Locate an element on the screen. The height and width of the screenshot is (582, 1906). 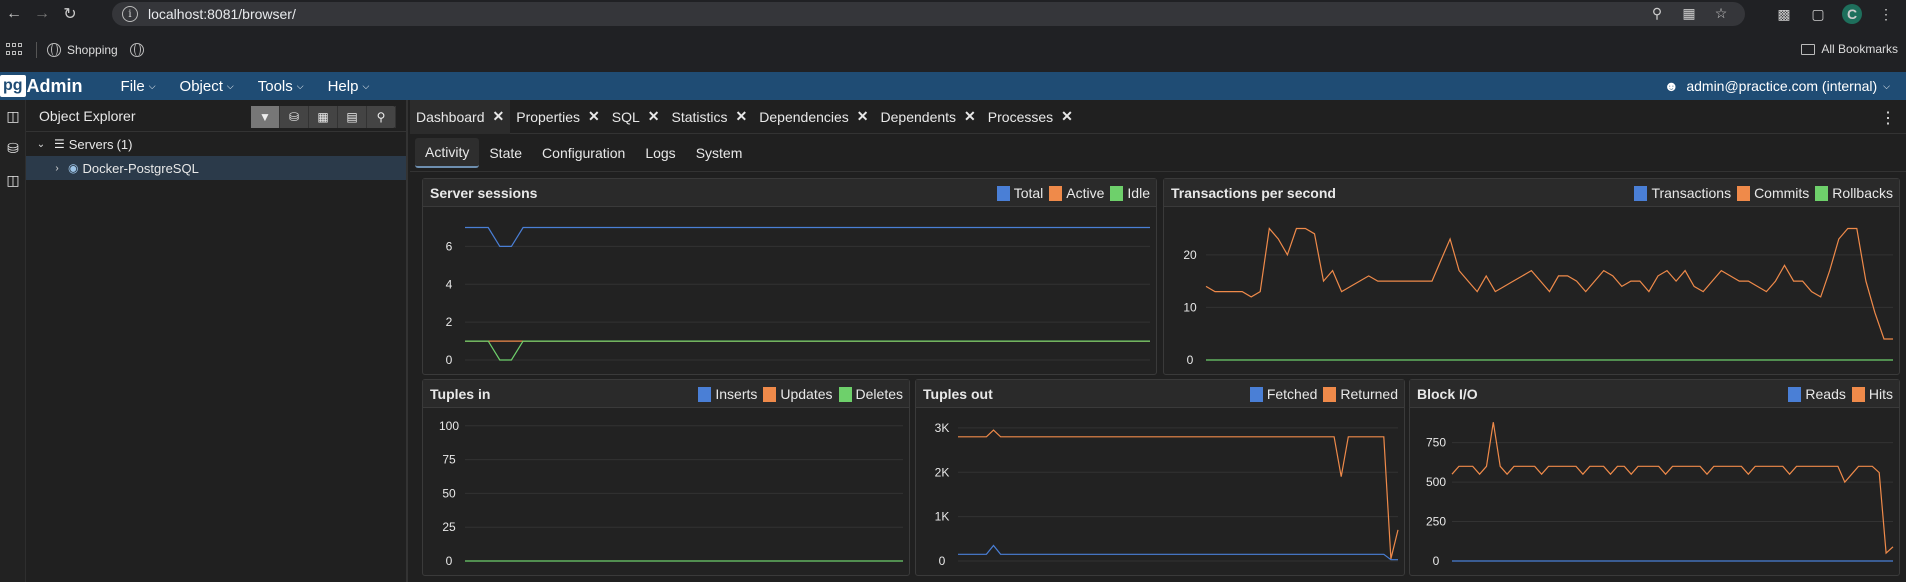
chrome-menu-icon: ⋮ is located at coordinates (1886, 14).